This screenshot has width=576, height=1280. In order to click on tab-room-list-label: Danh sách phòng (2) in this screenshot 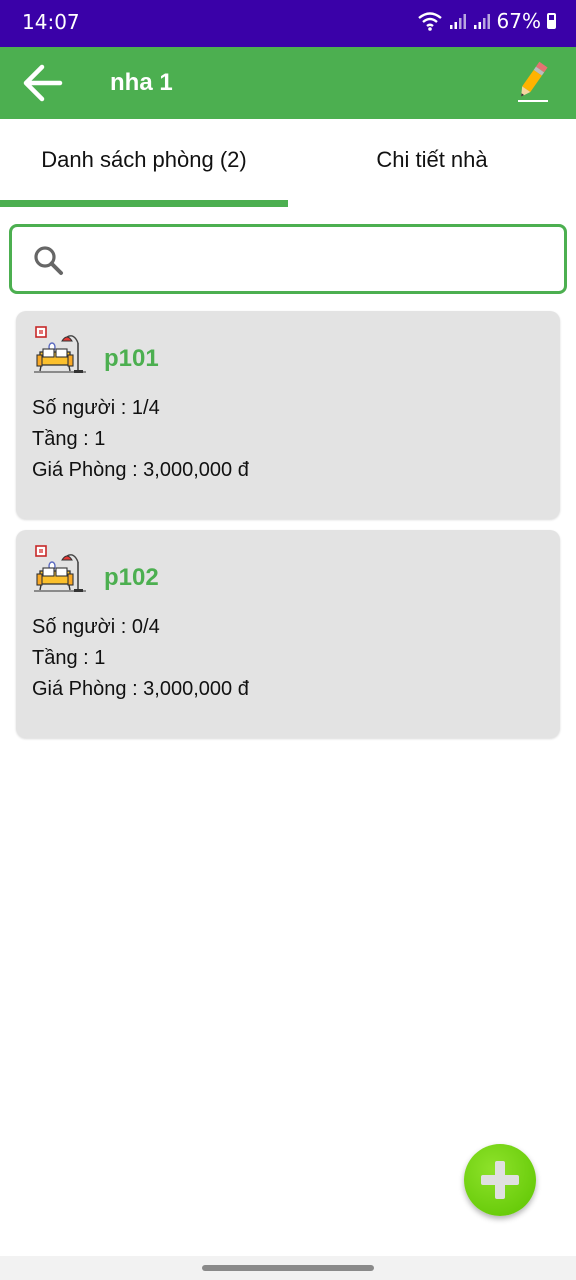, I will do `click(144, 159)`.